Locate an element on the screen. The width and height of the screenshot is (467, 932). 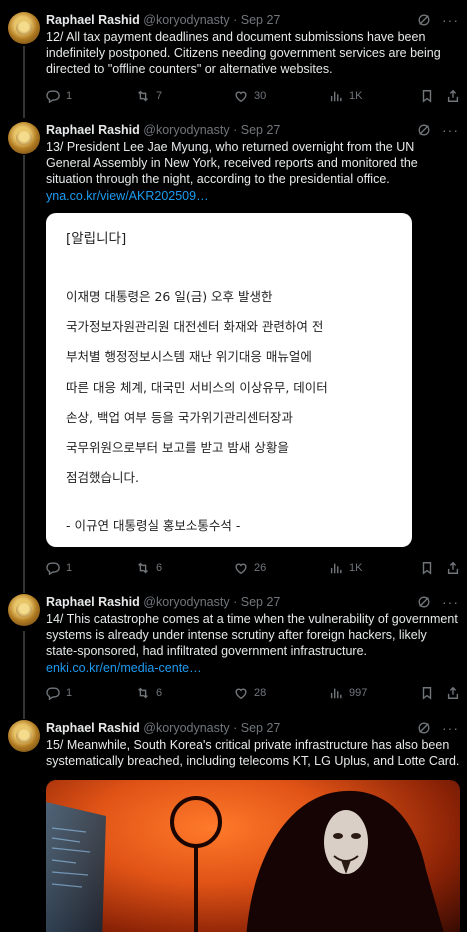
repost-count: 6 is located at coordinates (159, 693).